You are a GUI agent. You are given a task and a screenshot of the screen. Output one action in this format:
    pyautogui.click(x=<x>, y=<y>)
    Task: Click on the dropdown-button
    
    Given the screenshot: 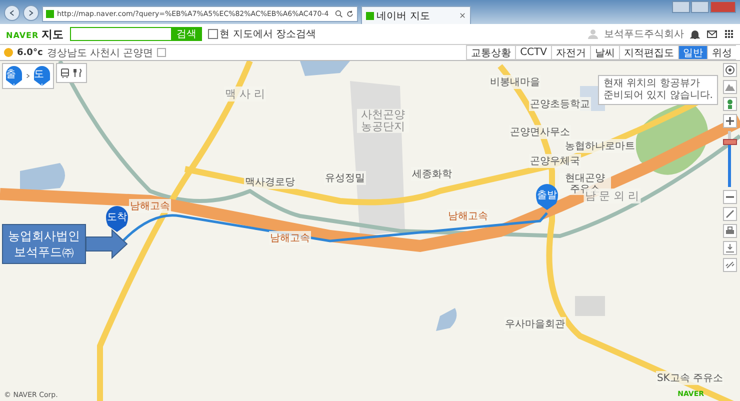 What is the action you would take?
    pyautogui.click(x=161, y=52)
    